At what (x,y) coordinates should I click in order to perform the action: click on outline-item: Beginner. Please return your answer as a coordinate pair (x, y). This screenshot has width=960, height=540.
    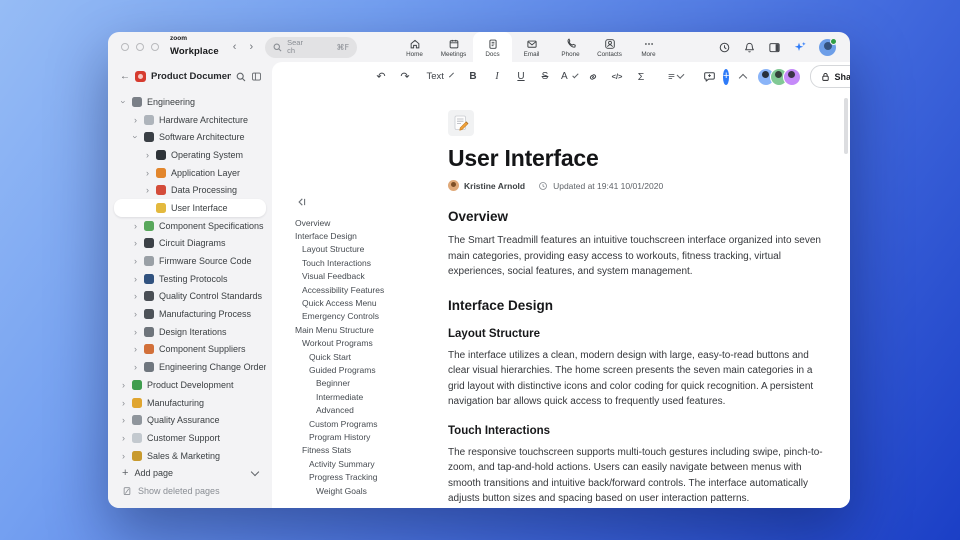
    Looking at the image, I should click on (367, 383).